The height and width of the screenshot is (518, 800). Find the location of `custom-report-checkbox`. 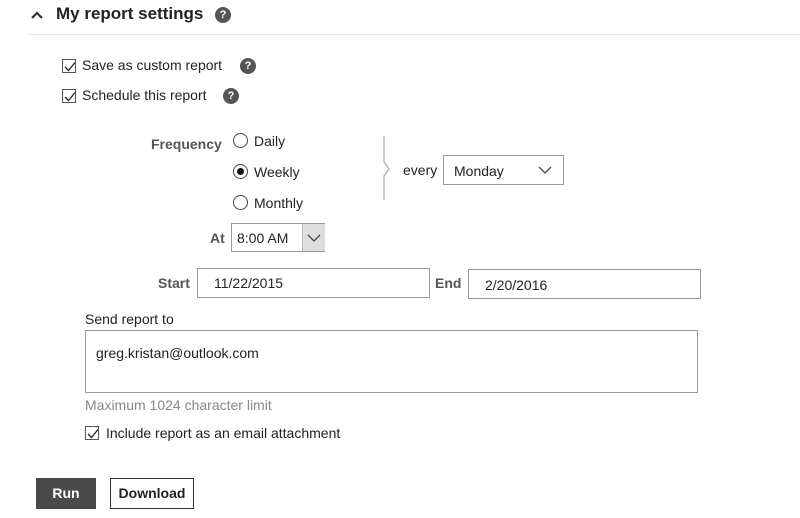

custom-report-checkbox is located at coordinates (69, 66).